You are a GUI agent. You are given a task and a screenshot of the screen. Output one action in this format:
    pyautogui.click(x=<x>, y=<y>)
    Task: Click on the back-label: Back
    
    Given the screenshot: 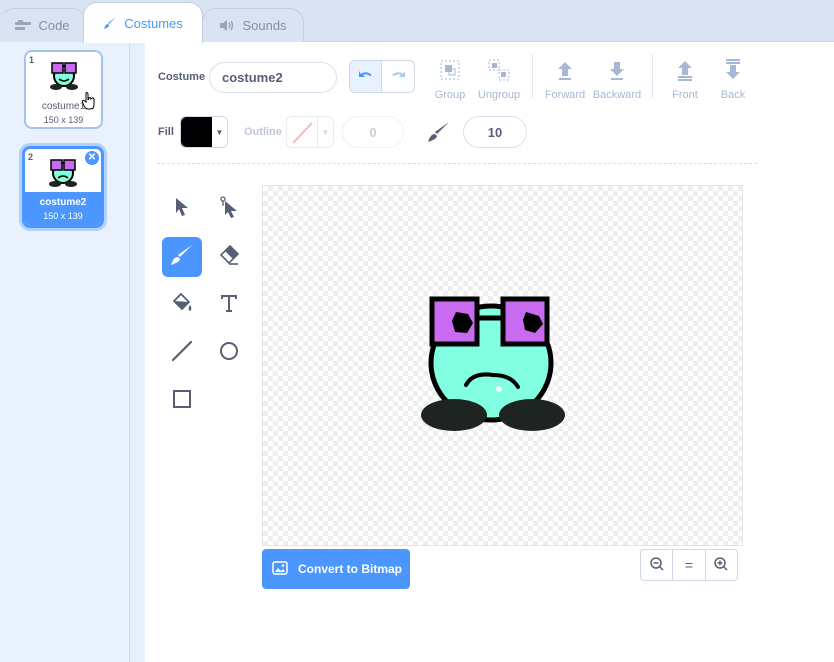 What is the action you would take?
    pyautogui.click(x=733, y=95)
    